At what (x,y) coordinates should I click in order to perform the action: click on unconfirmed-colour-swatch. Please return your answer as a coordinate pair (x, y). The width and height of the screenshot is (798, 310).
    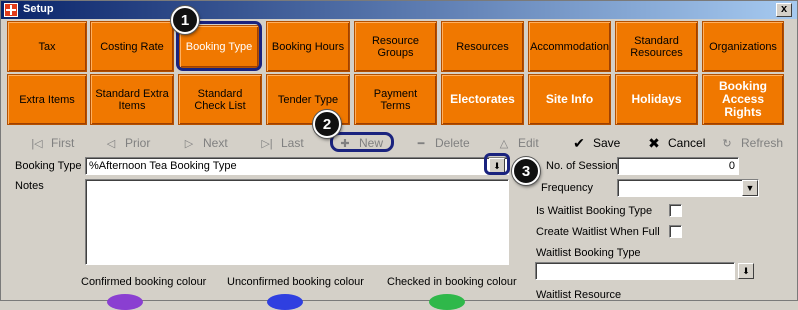
    Looking at the image, I should click on (285, 302).